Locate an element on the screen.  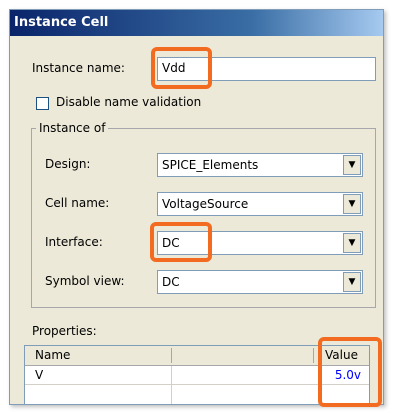
cell-name-select: VoltageSource ▼ is located at coordinates (260, 204).